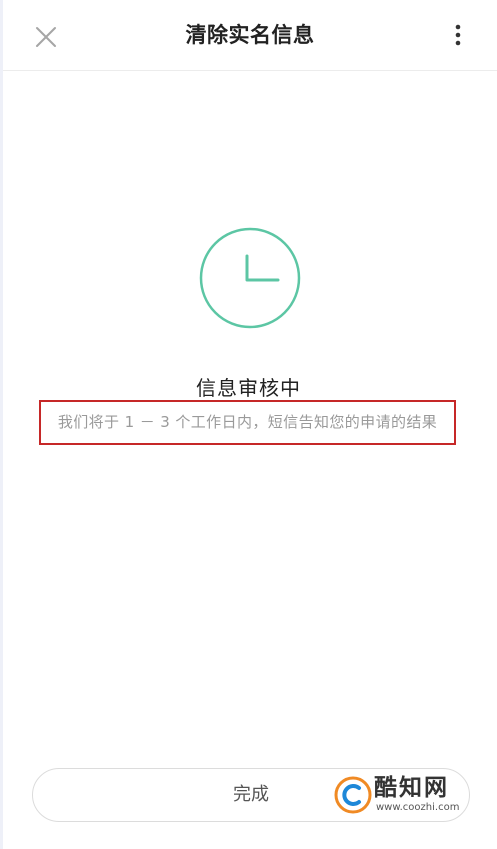 The image size is (497, 849). I want to click on status-title: 信息审核中, so click(248, 388).